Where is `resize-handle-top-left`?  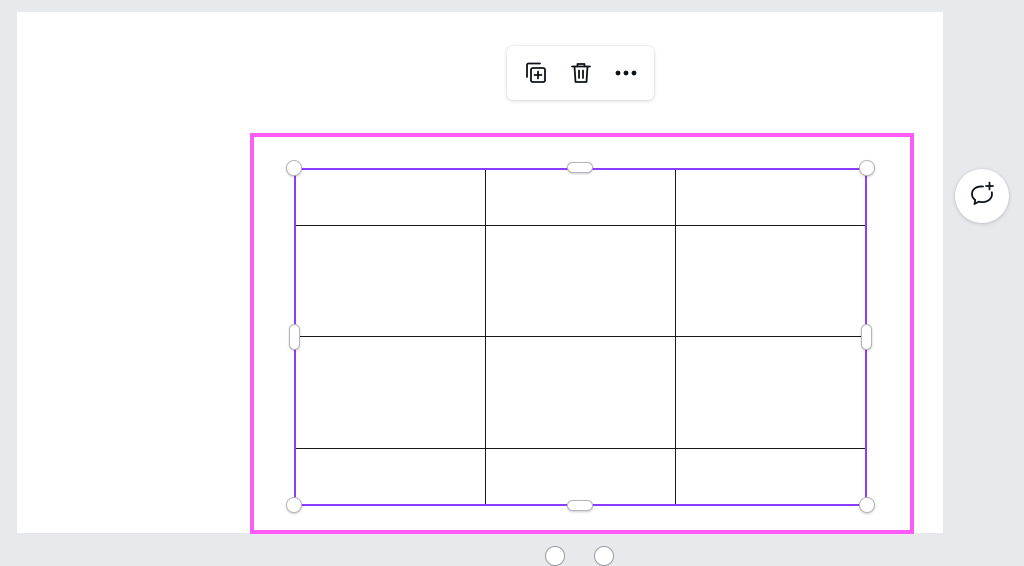 resize-handle-top-left is located at coordinates (294, 168).